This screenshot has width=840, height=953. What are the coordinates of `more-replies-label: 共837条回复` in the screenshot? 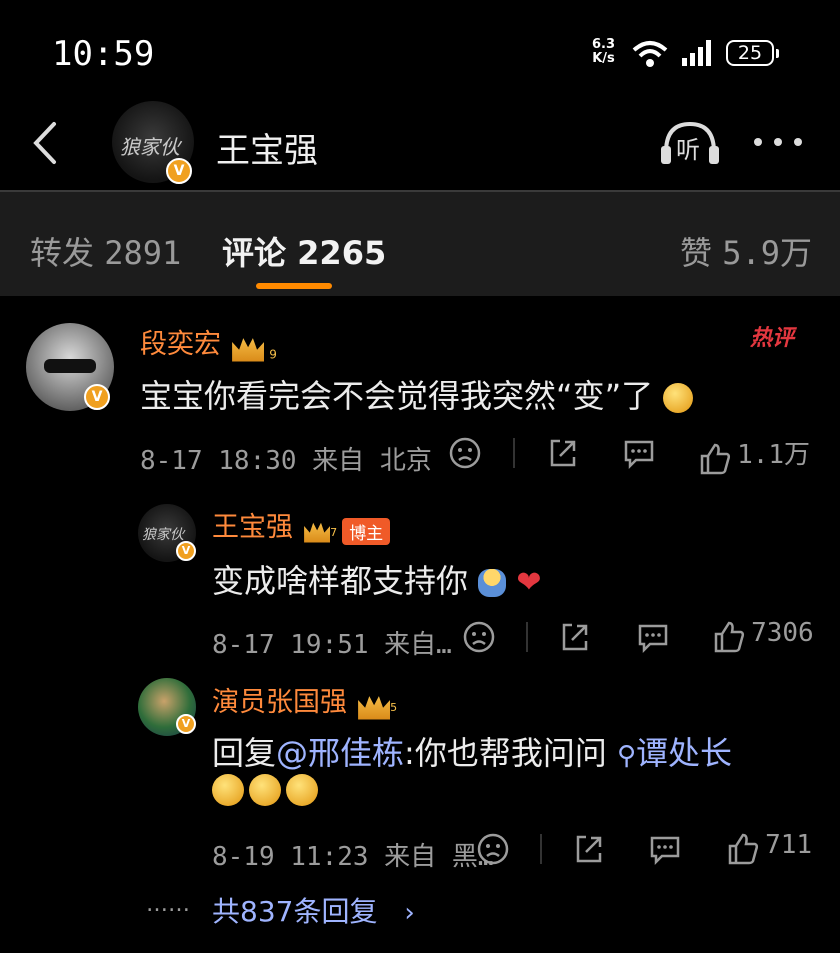 It's located at (295, 911).